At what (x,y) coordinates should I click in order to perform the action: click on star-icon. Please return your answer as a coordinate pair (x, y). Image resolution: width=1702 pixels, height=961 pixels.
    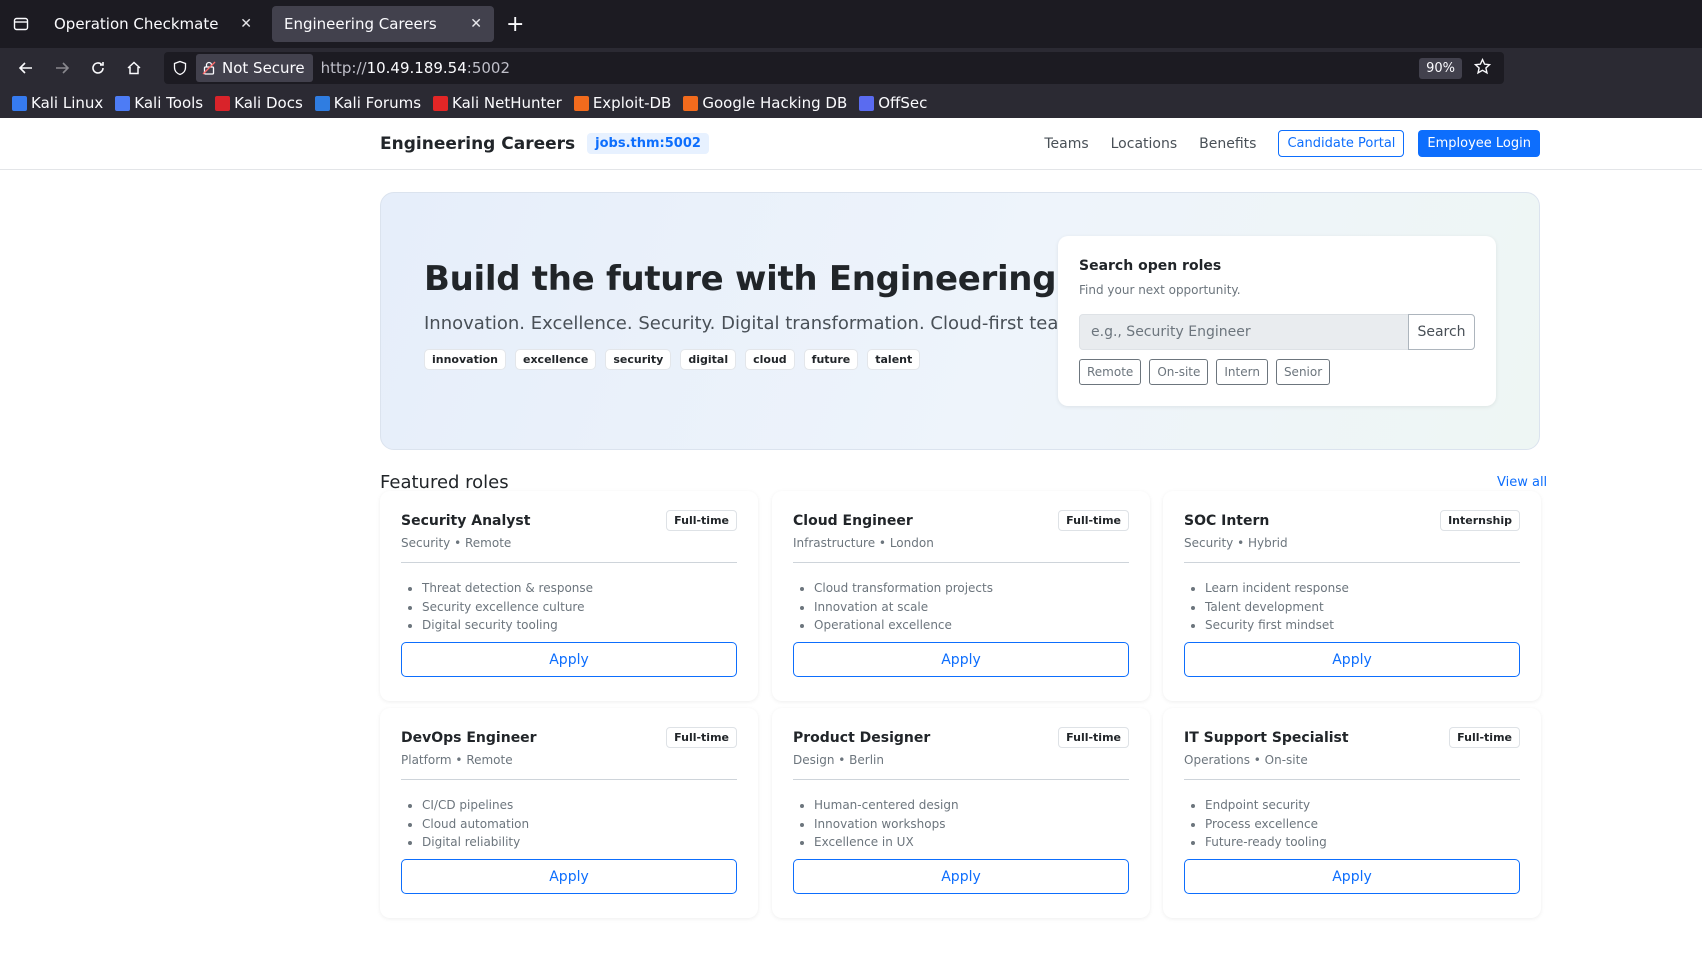
    Looking at the image, I should click on (1482, 65).